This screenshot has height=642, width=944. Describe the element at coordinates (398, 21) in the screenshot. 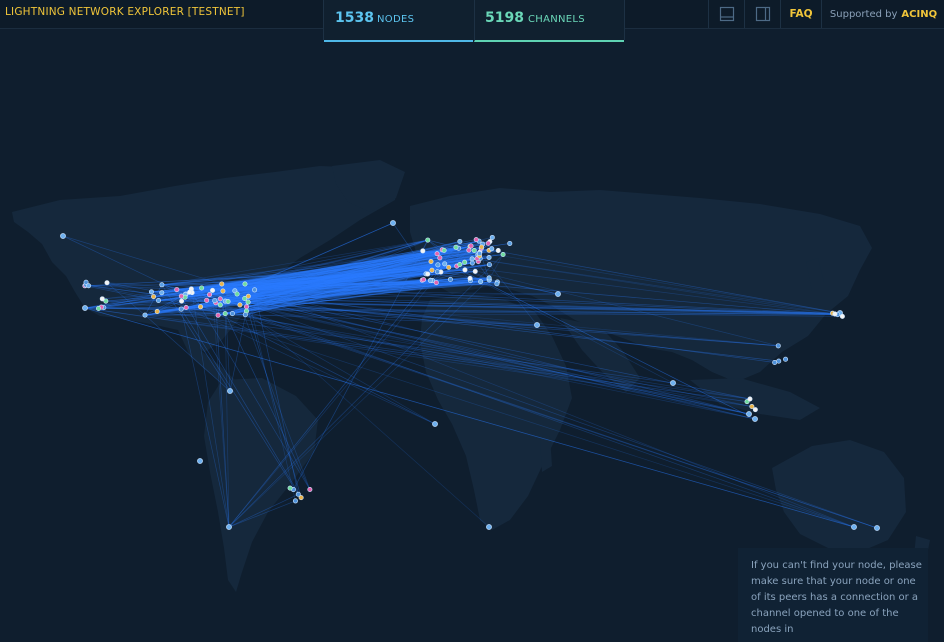

I see `nodes-stat: 1538 NODES` at that location.